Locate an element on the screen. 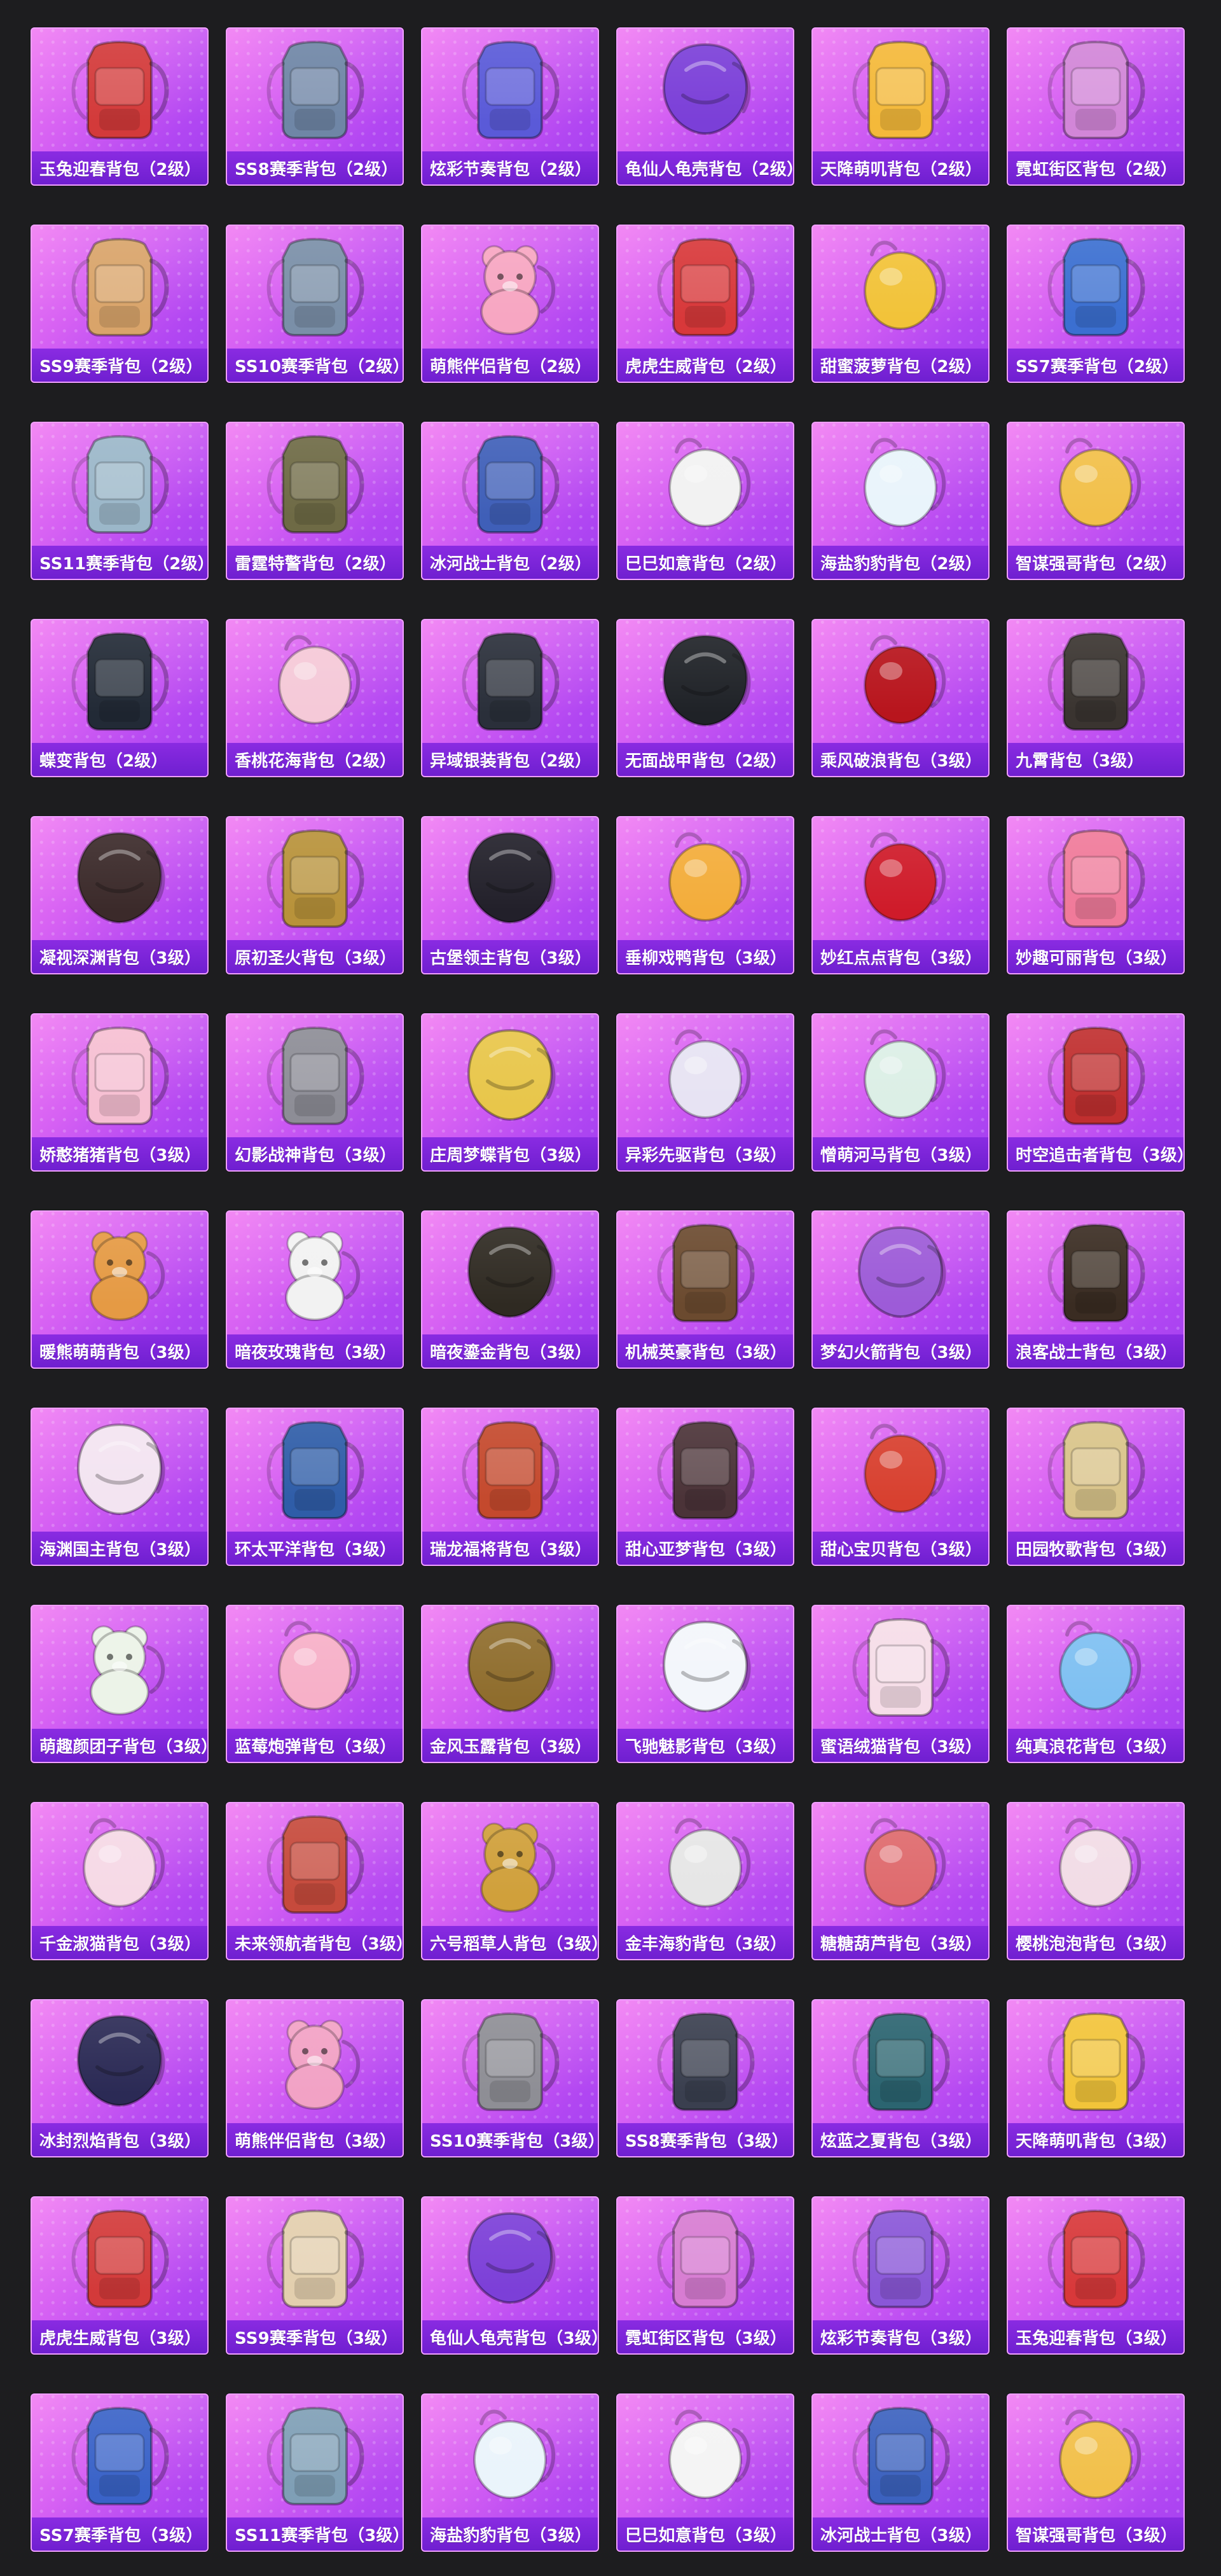  backpack-card: 龟仙人龟壳背包（3级） is located at coordinates (510, 2275).